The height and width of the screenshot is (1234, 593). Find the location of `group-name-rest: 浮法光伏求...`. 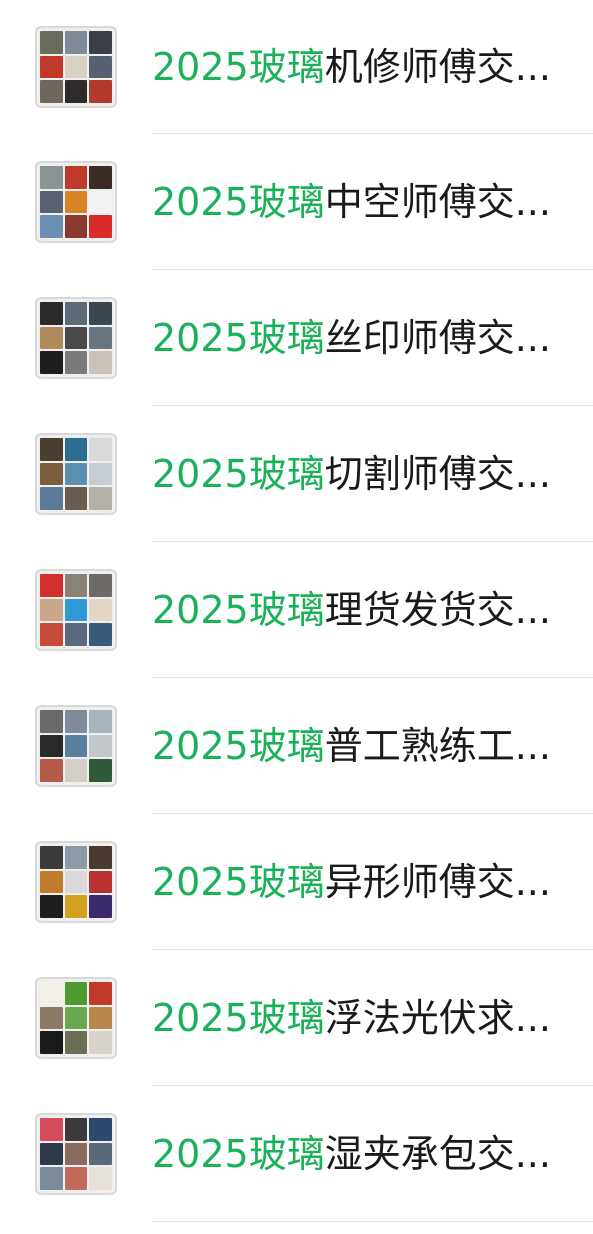

group-name-rest: 浮法光伏求... is located at coordinates (436, 1018).